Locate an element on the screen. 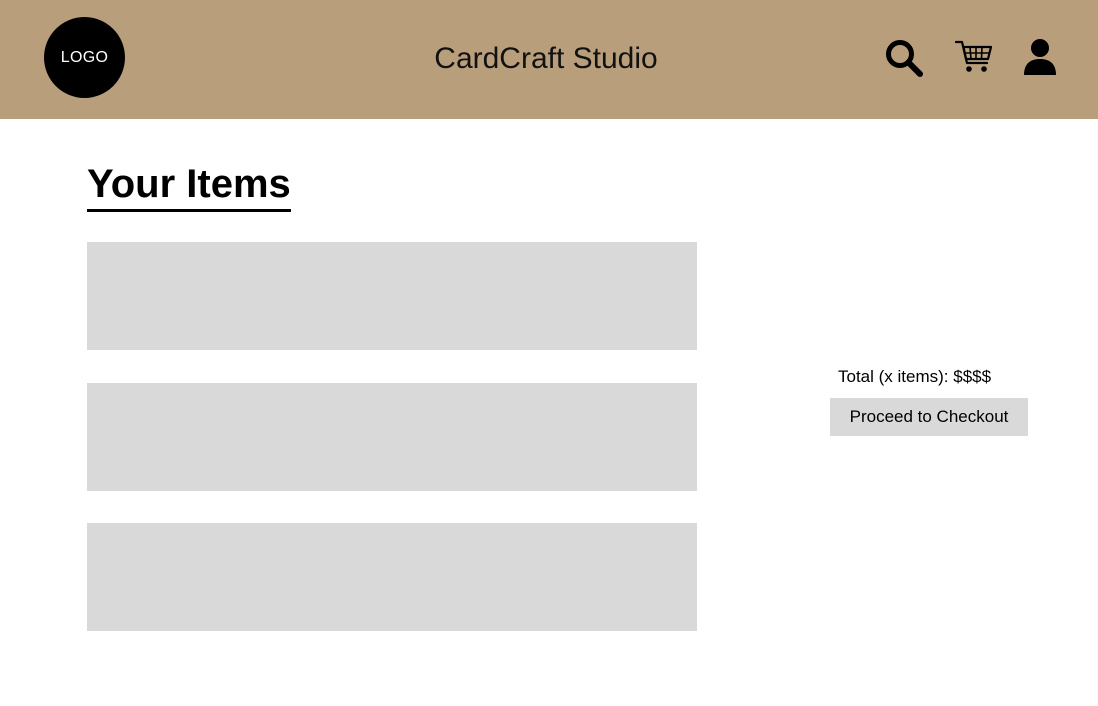 Image resolution: width=1098 pixels, height=706 pixels. order-total: Total (x items): $$$$ is located at coordinates (915, 376).